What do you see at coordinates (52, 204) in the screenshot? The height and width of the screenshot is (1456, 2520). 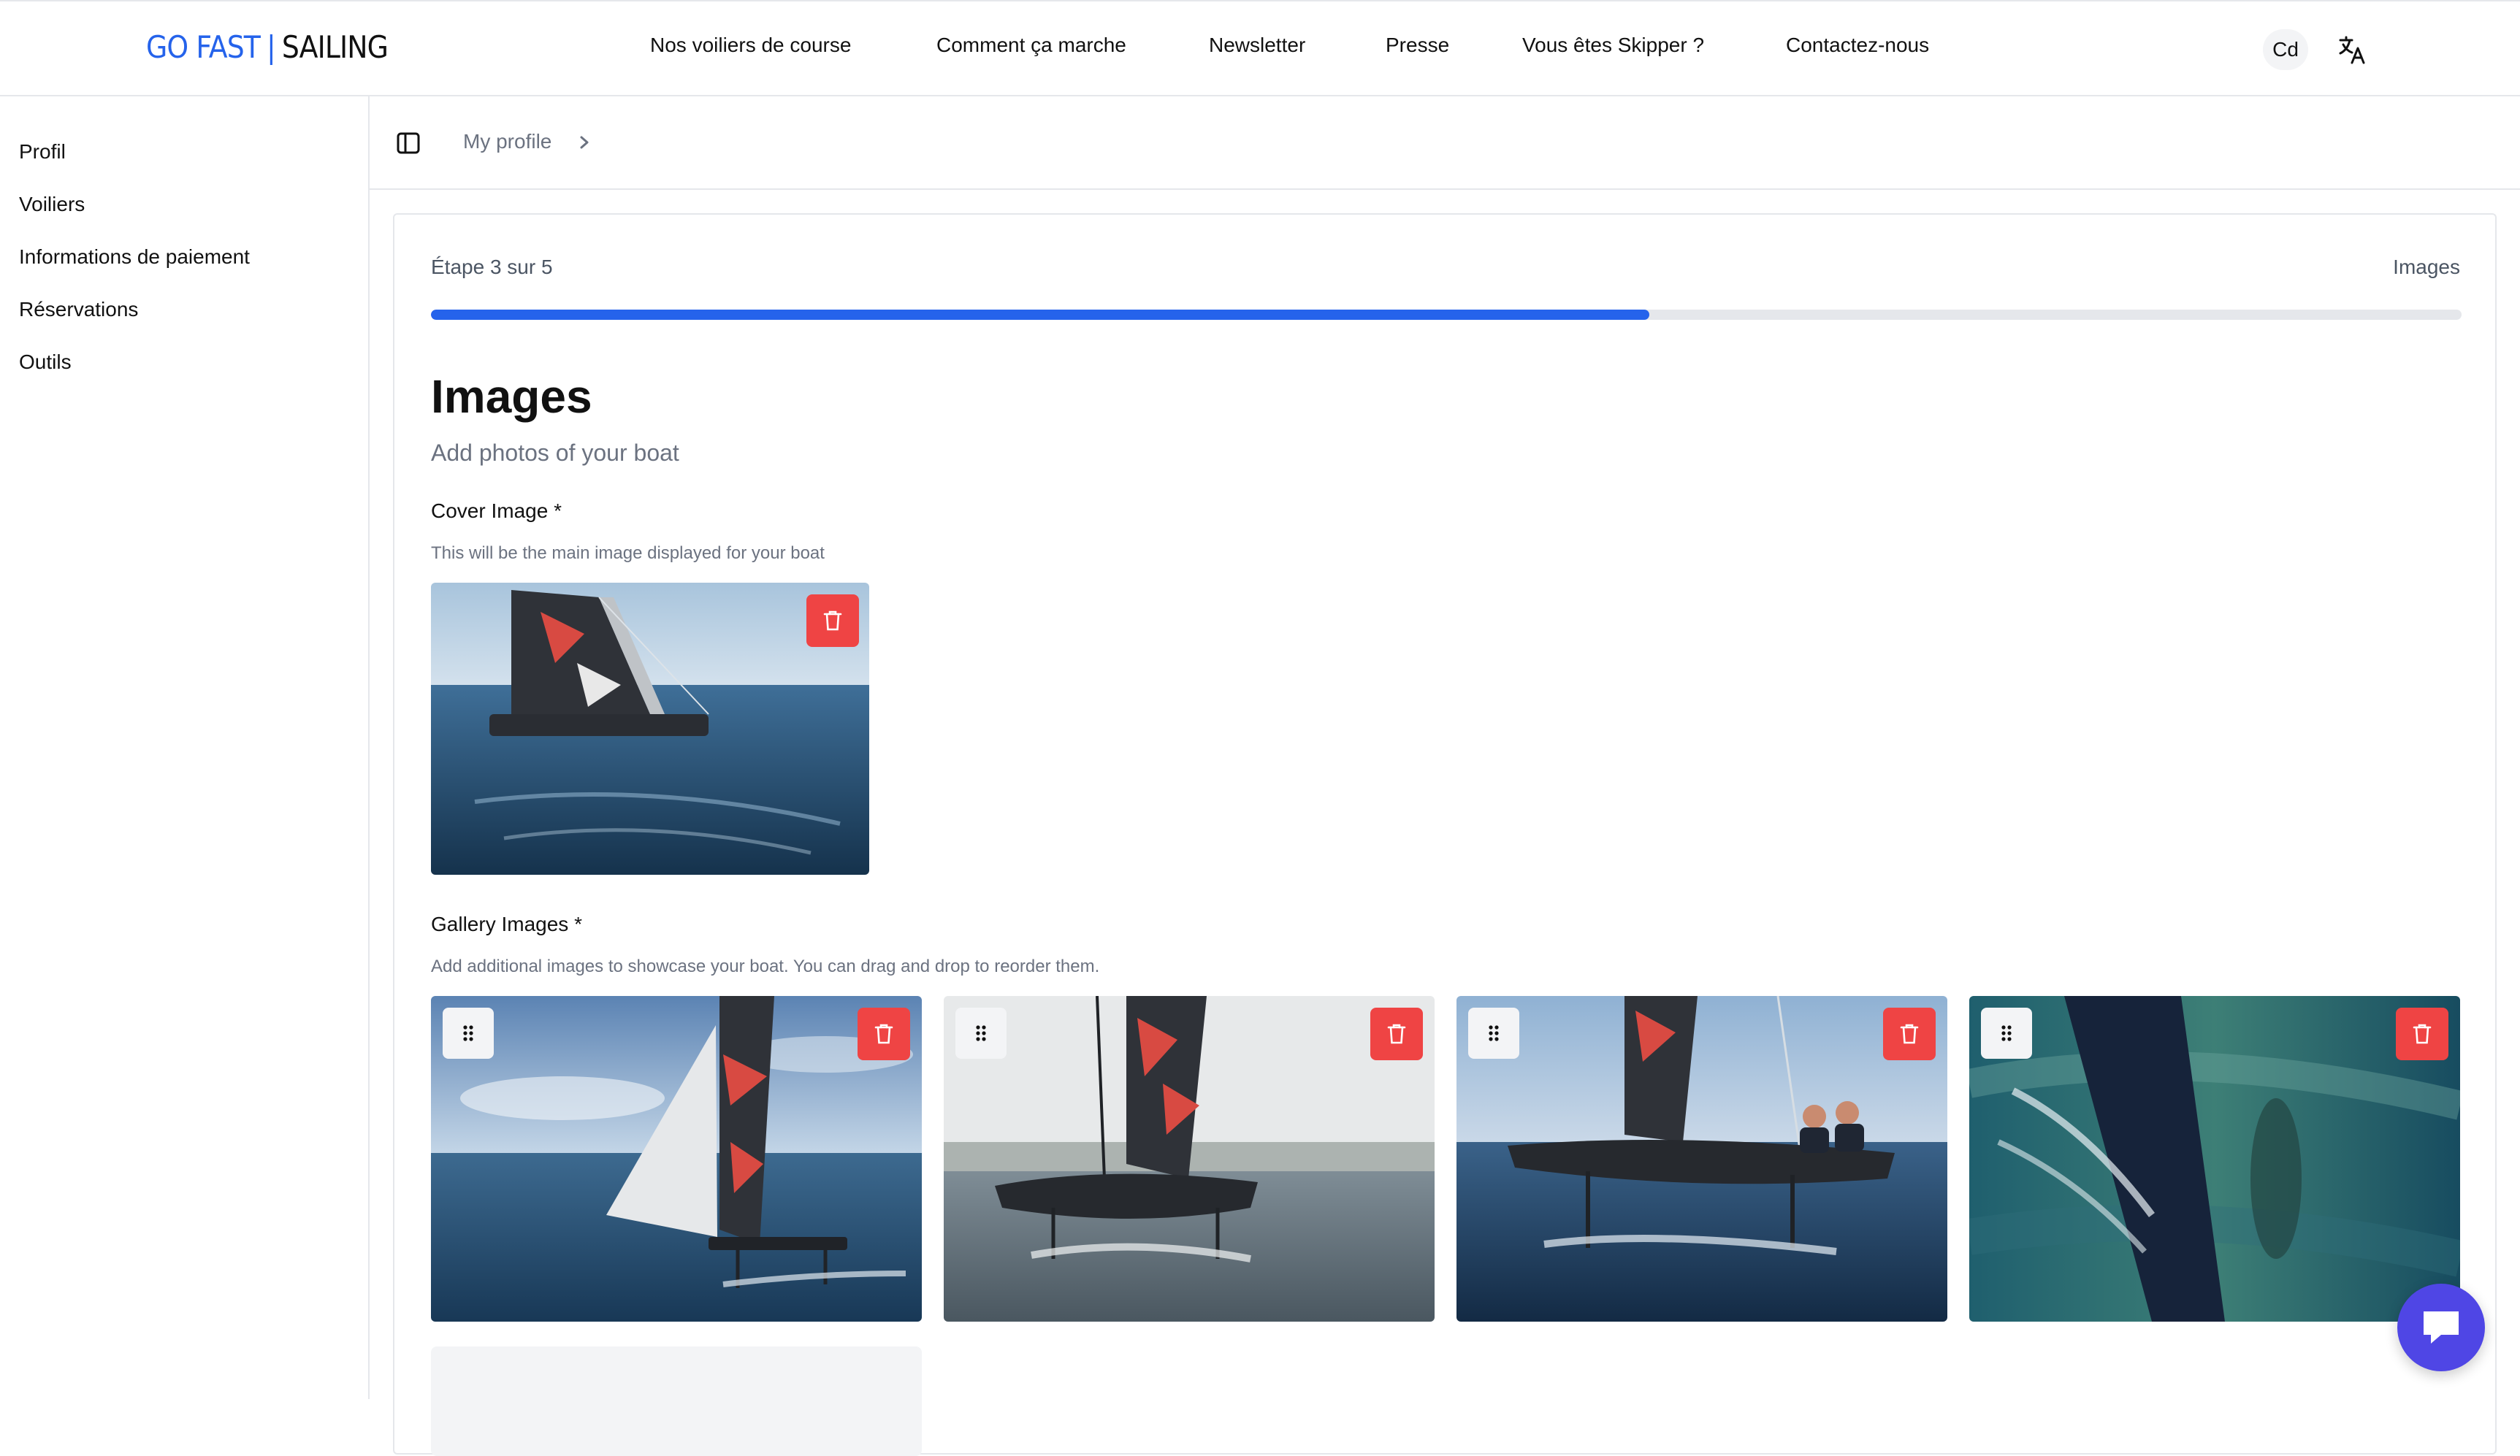 I see `sidebar-item-voiliers: Voiliers` at bounding box center [52, 204].